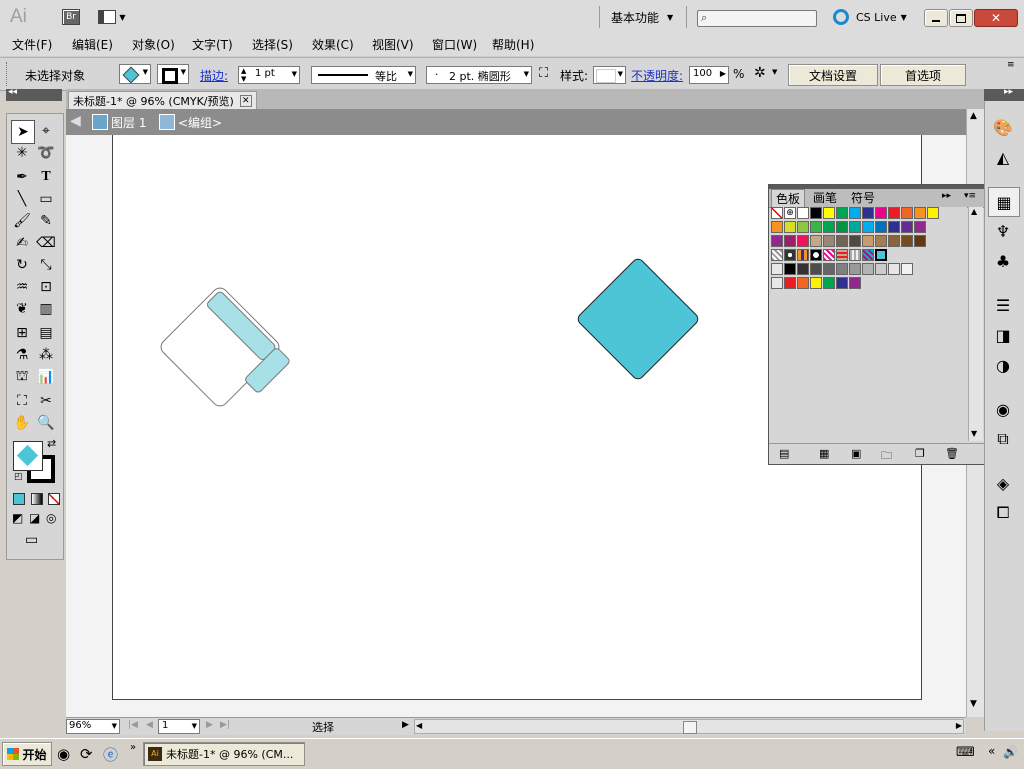 The width and height of the screenshot is (1024, 769). I want to click on back-arrow-icon: ◀, so click(75, 121).